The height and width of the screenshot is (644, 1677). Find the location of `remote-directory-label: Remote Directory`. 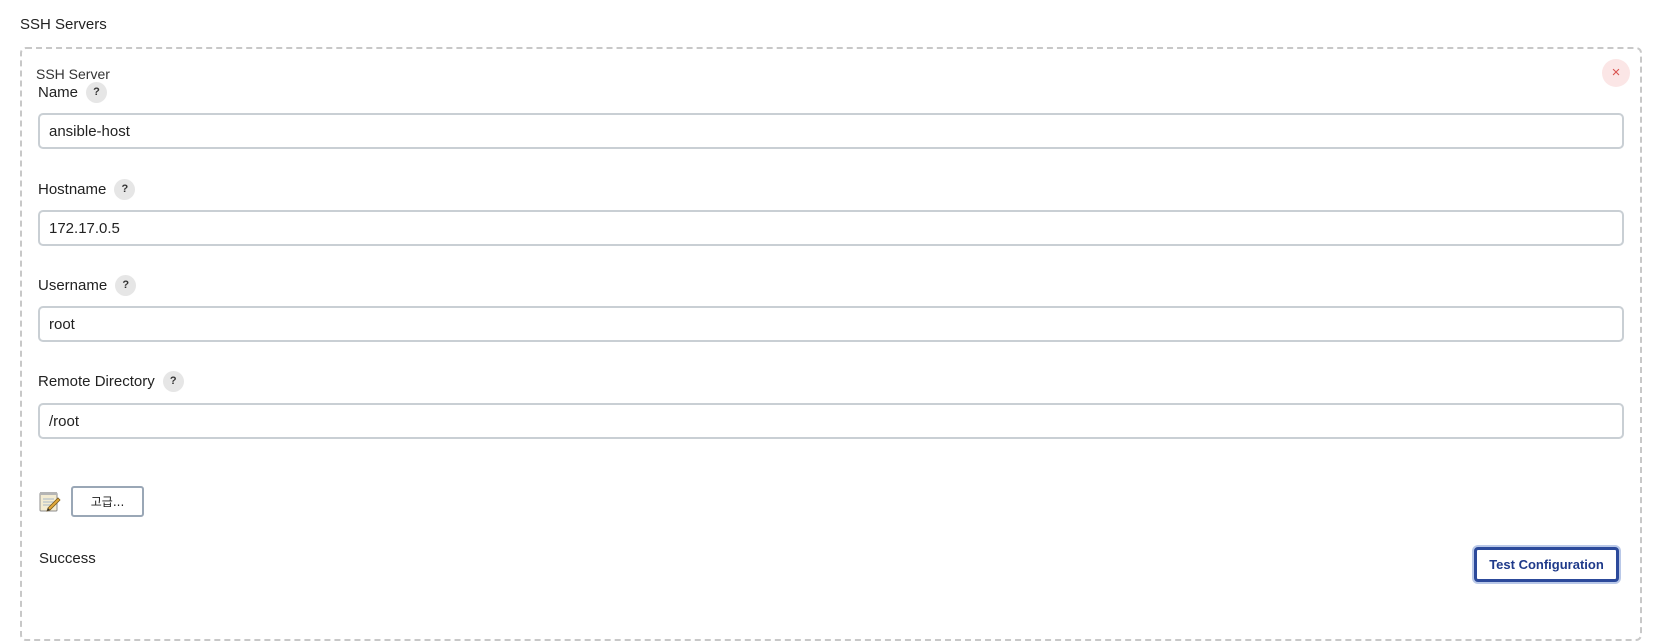

remote-directory-label: Remote Directory is located at coordinates (96, 381).